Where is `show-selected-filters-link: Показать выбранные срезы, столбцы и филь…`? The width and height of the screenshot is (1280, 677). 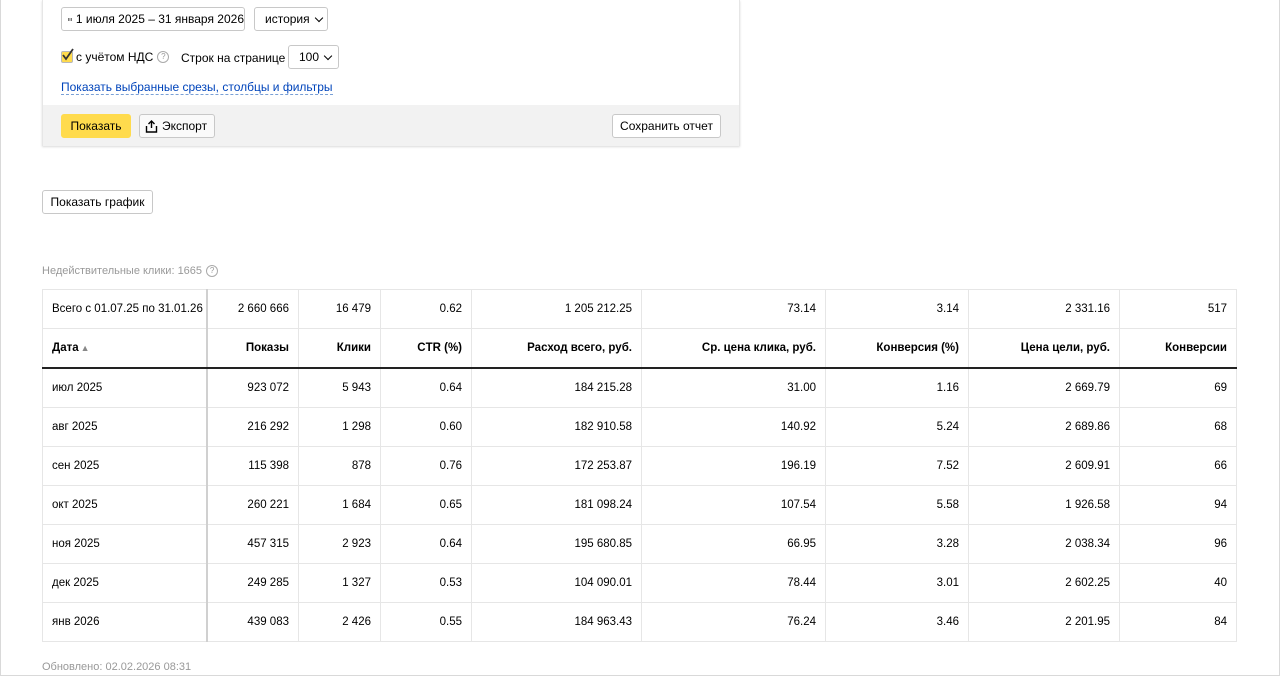
show-selected-filters-link: Показать выбранные срезы, столбцы и филь… is located at coordinates (197, 88).